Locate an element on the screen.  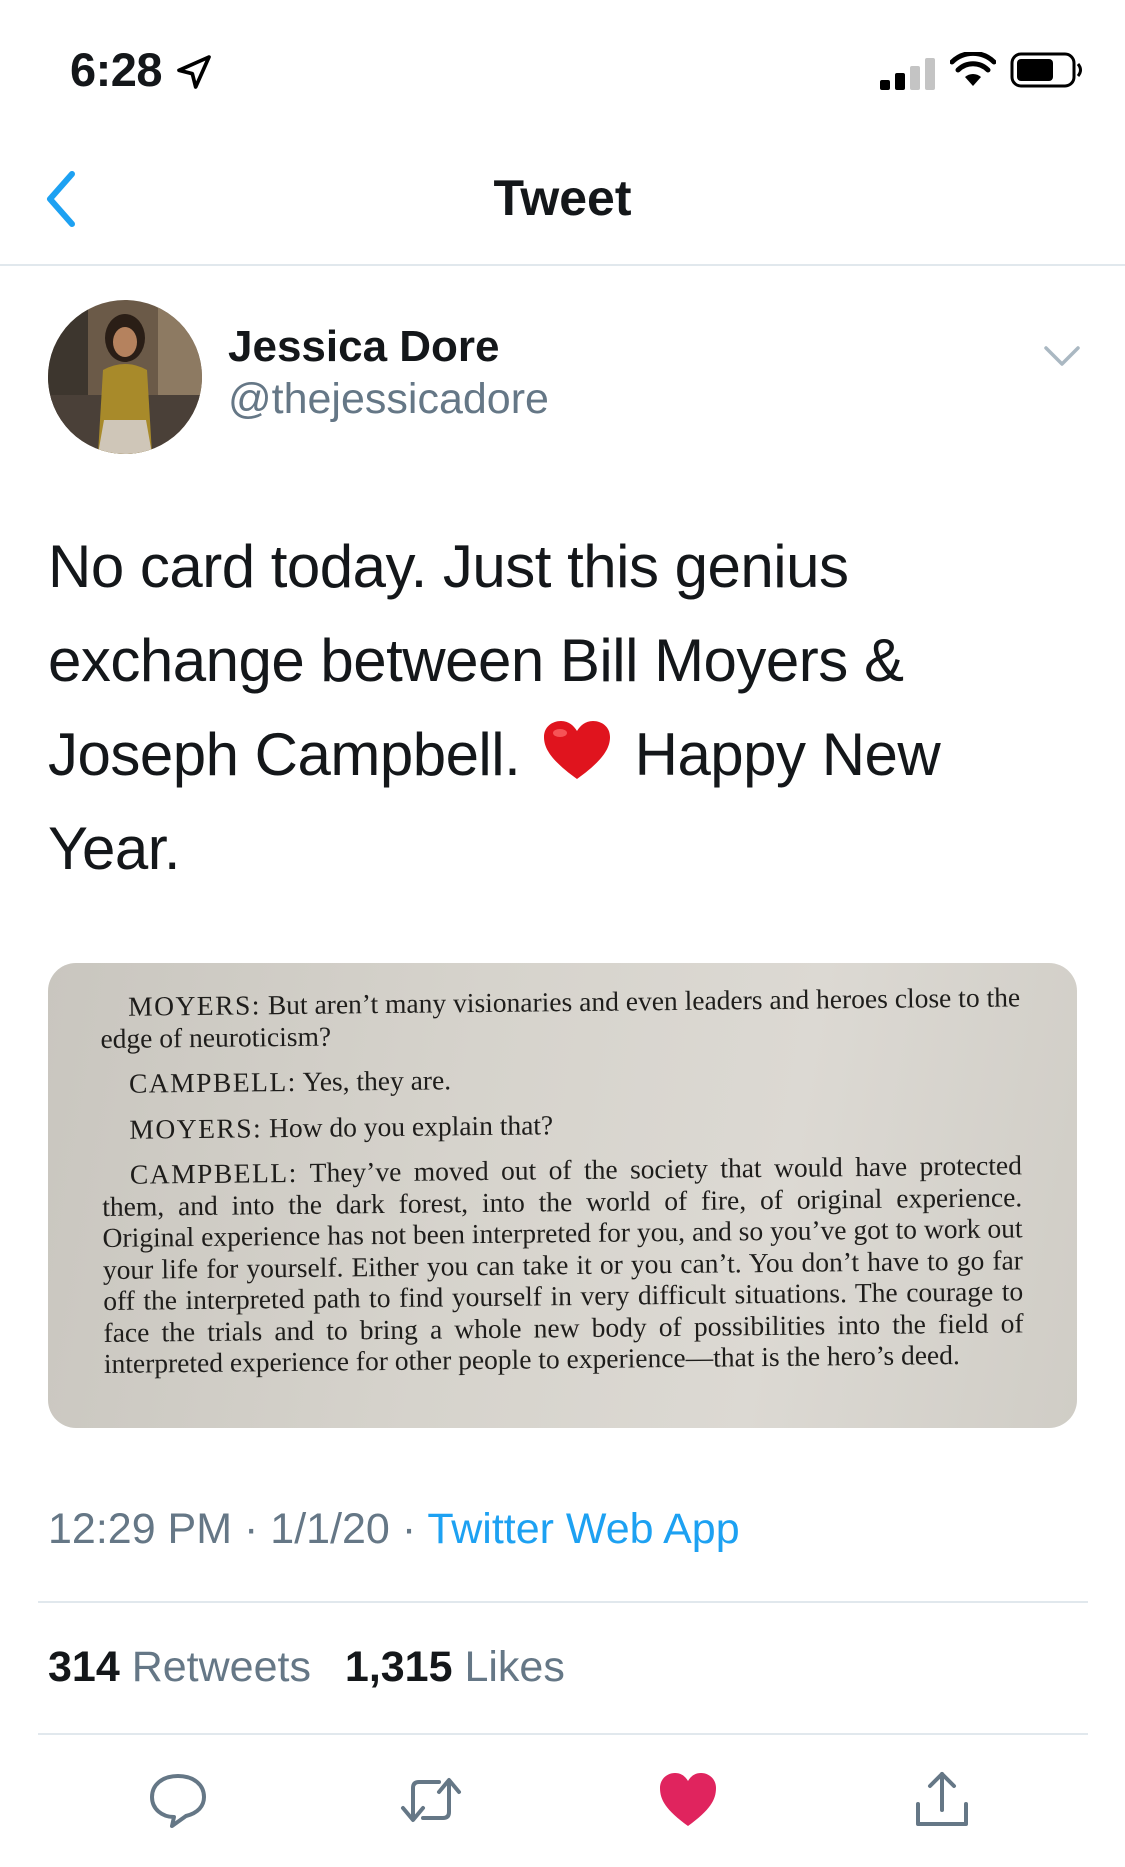
battery-icon is located at coordinates (1046, 70).